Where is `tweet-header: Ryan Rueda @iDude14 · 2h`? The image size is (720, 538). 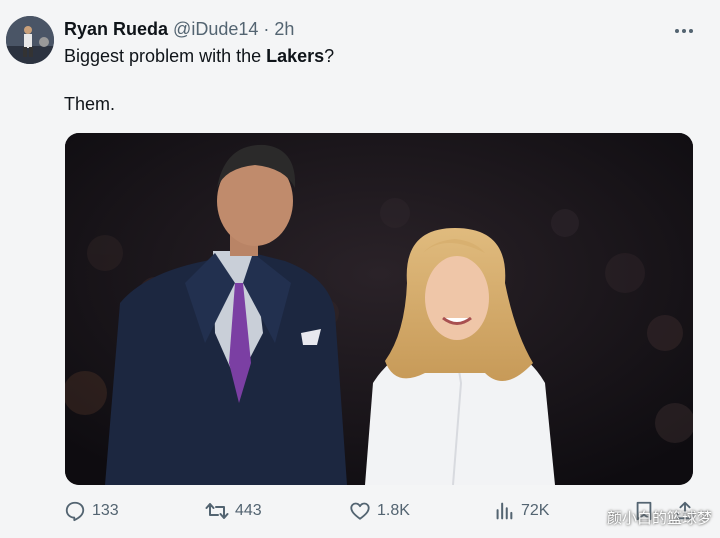 tweet-header: Ryan Rueda @iDude14 · 2h is located at coordinates (179, 29).